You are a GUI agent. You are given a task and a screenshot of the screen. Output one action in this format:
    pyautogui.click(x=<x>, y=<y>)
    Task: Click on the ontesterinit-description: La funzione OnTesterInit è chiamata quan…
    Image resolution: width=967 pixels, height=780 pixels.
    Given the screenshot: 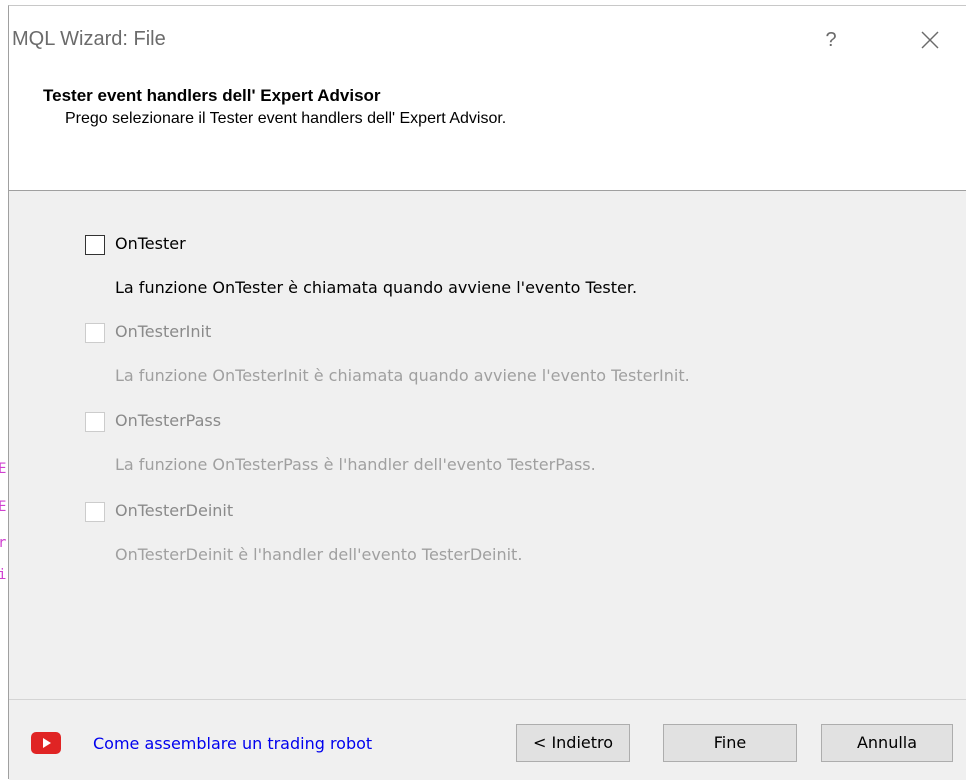 What is the action you would take?
    pyautogui.click(x=402, y=375)
    